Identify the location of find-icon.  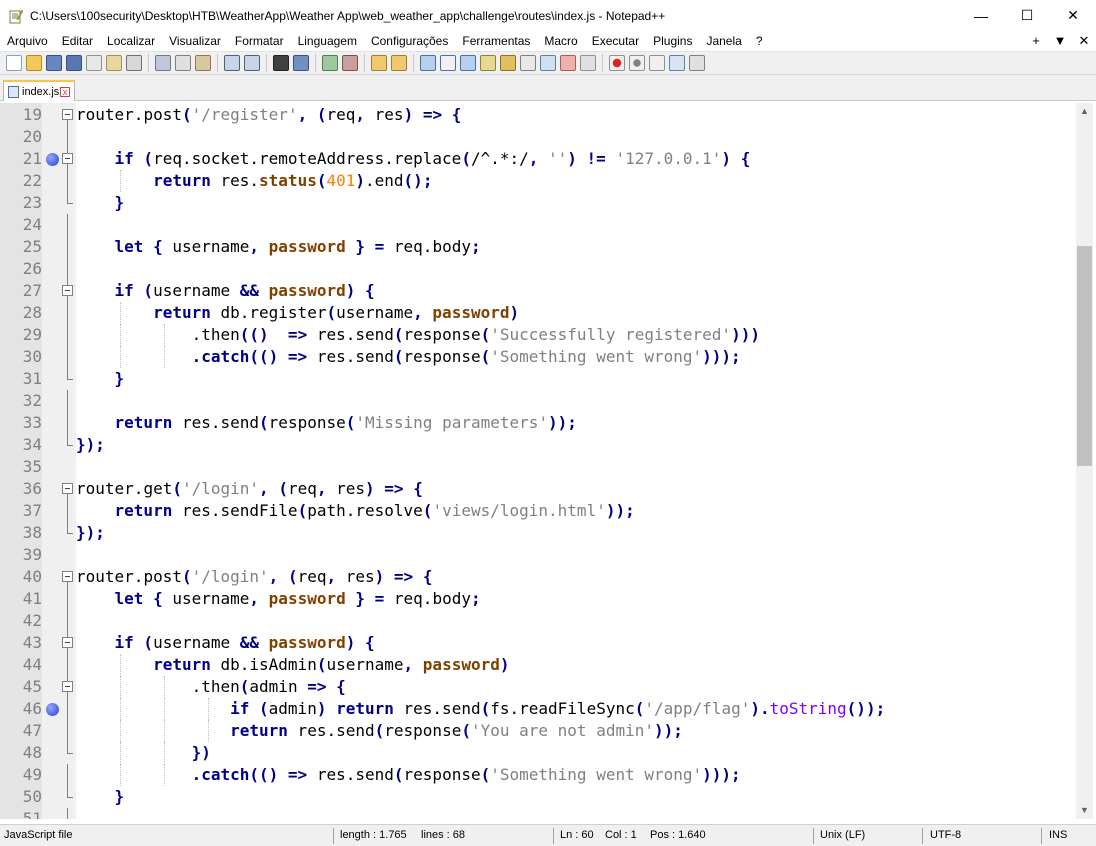
(281, 63).